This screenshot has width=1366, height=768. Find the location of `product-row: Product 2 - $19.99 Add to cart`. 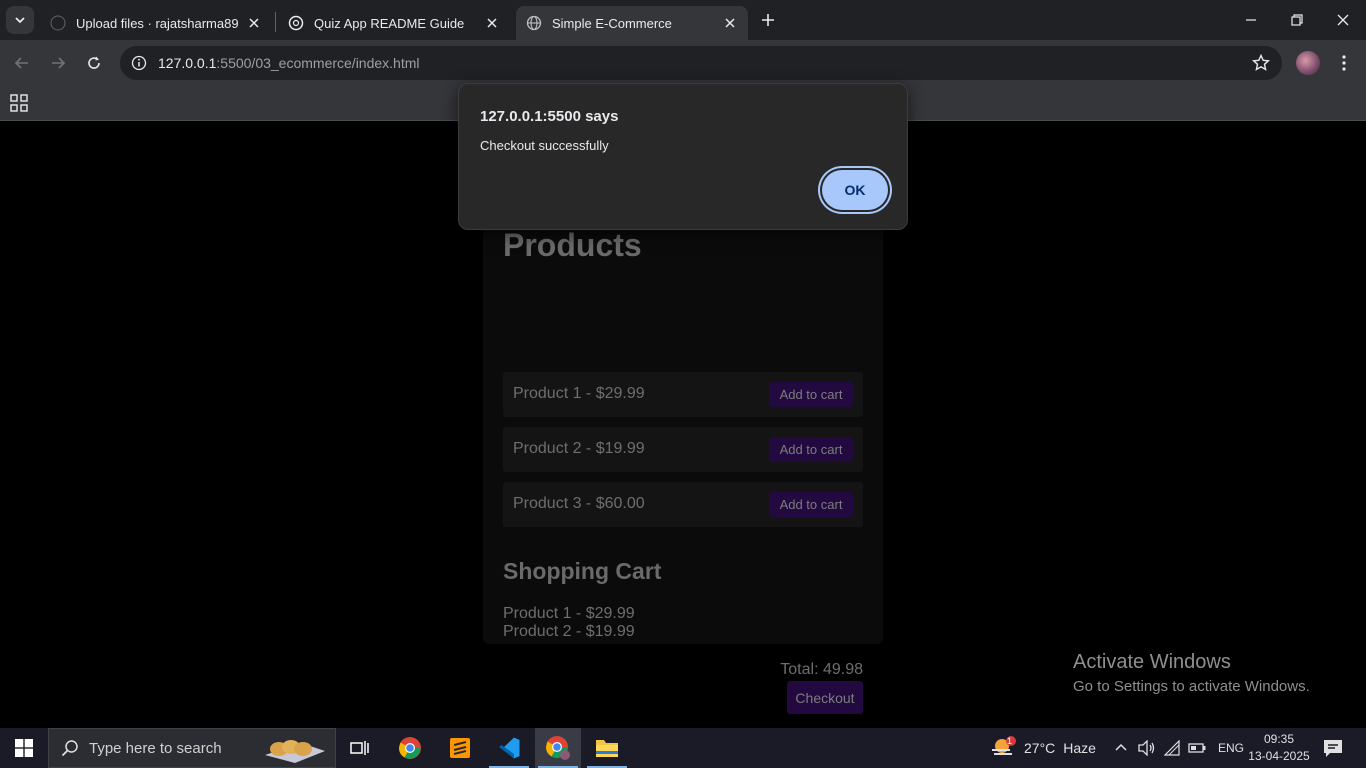

product-row: Product 2 - $19.99 Add to cart is located at coordinates (683, 449).